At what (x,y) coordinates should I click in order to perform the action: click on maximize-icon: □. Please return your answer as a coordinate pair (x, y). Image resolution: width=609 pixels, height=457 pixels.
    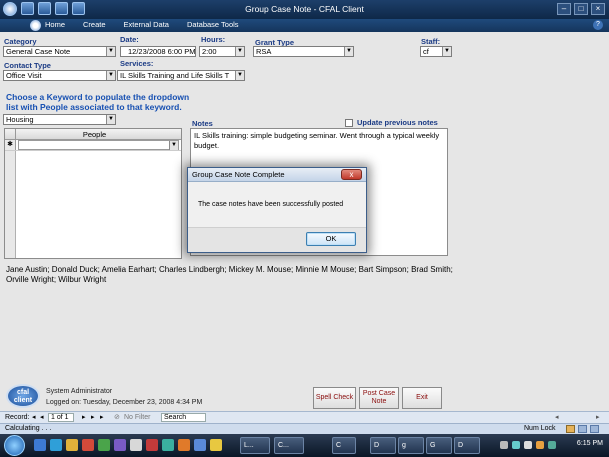
    Looking at the image, I should click on (581, 9).